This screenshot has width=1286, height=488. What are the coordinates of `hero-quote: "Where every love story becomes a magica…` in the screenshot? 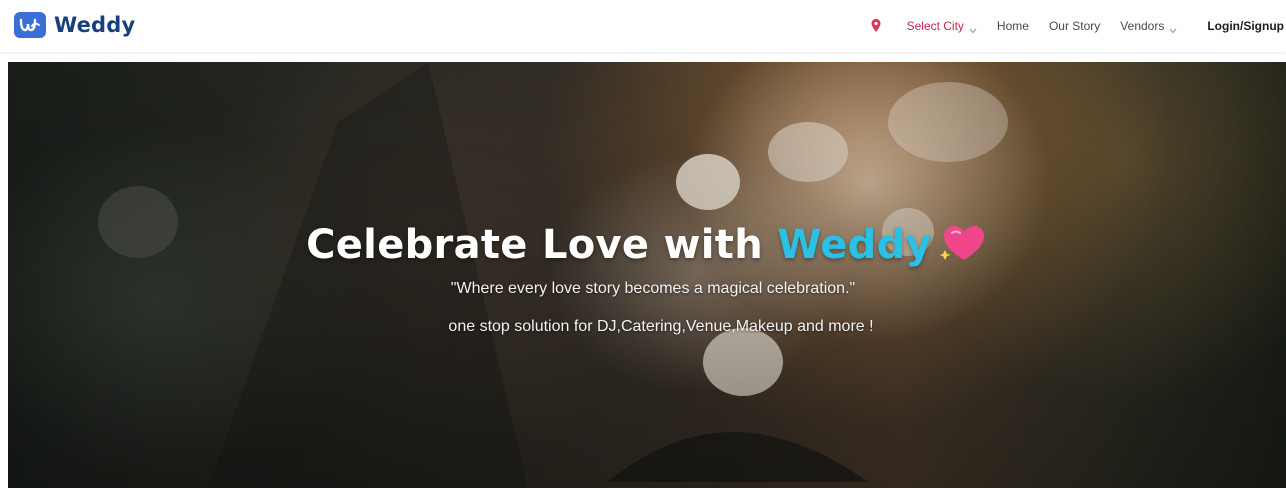 It's located at (653, 288).